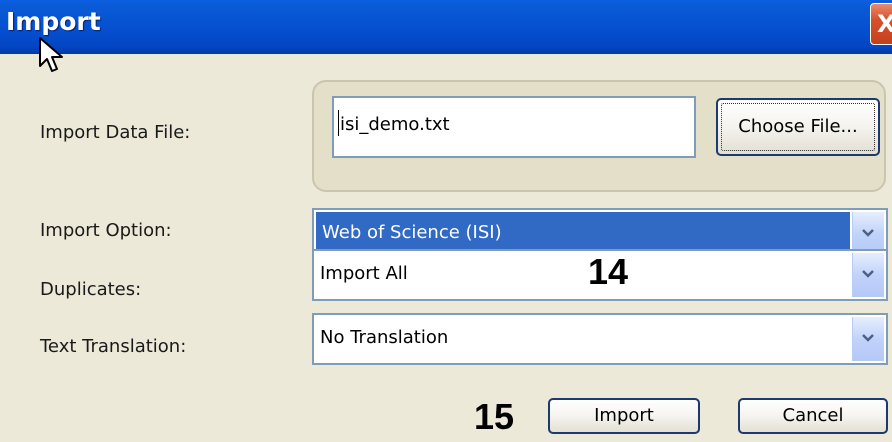 Image resolution: width=892 pixels, height=442 pixels. I want to click on text-translation-dropdown-button, so click(868, 339).